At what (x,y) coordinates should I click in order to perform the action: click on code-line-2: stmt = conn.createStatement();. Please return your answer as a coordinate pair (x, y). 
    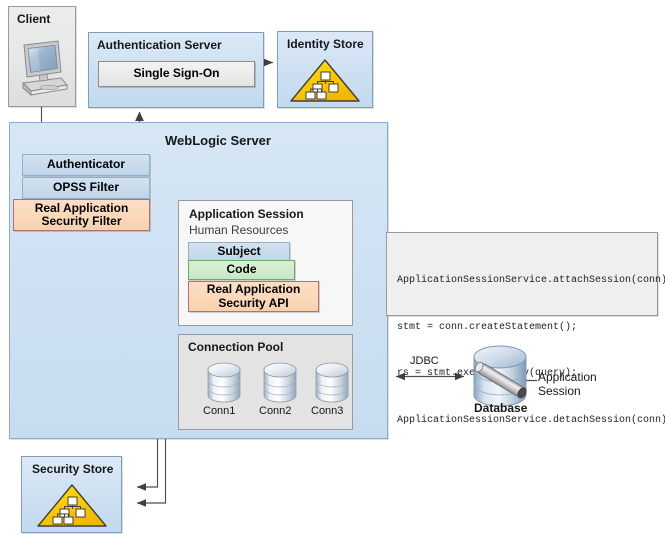
    Looking at the image, I should click on (487, 327).